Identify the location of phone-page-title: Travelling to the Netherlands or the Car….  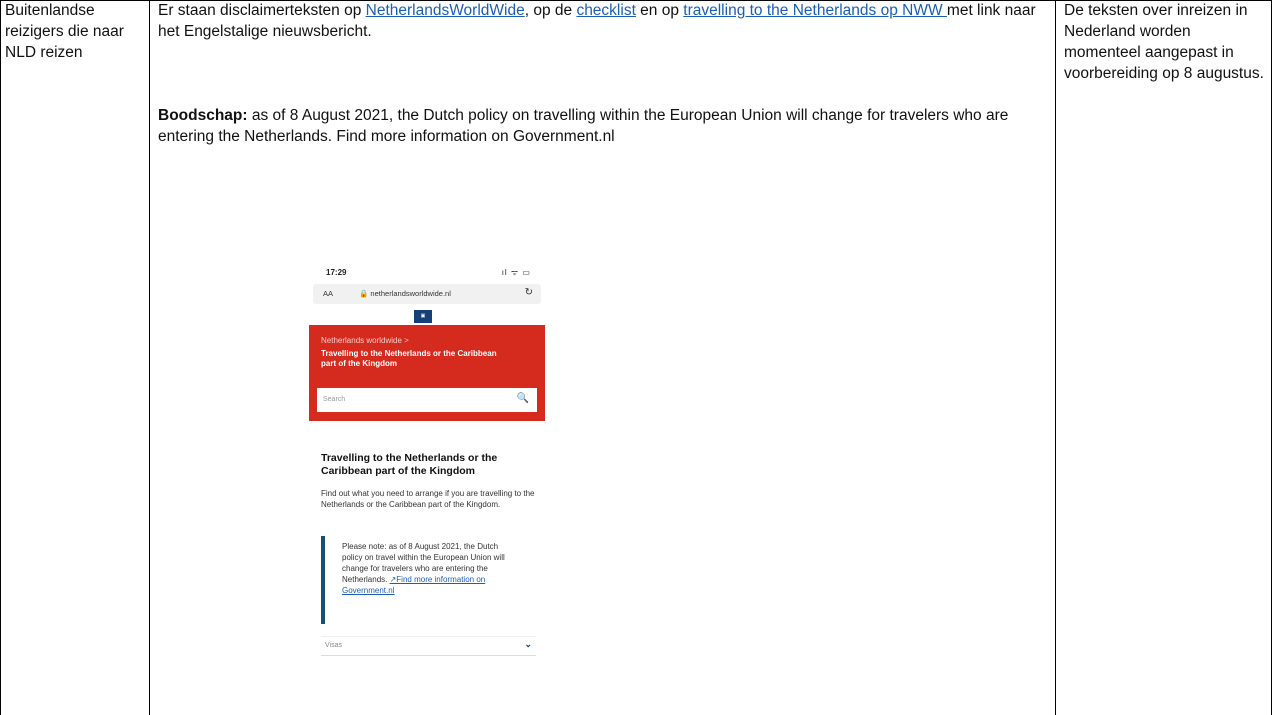
(409, 464).